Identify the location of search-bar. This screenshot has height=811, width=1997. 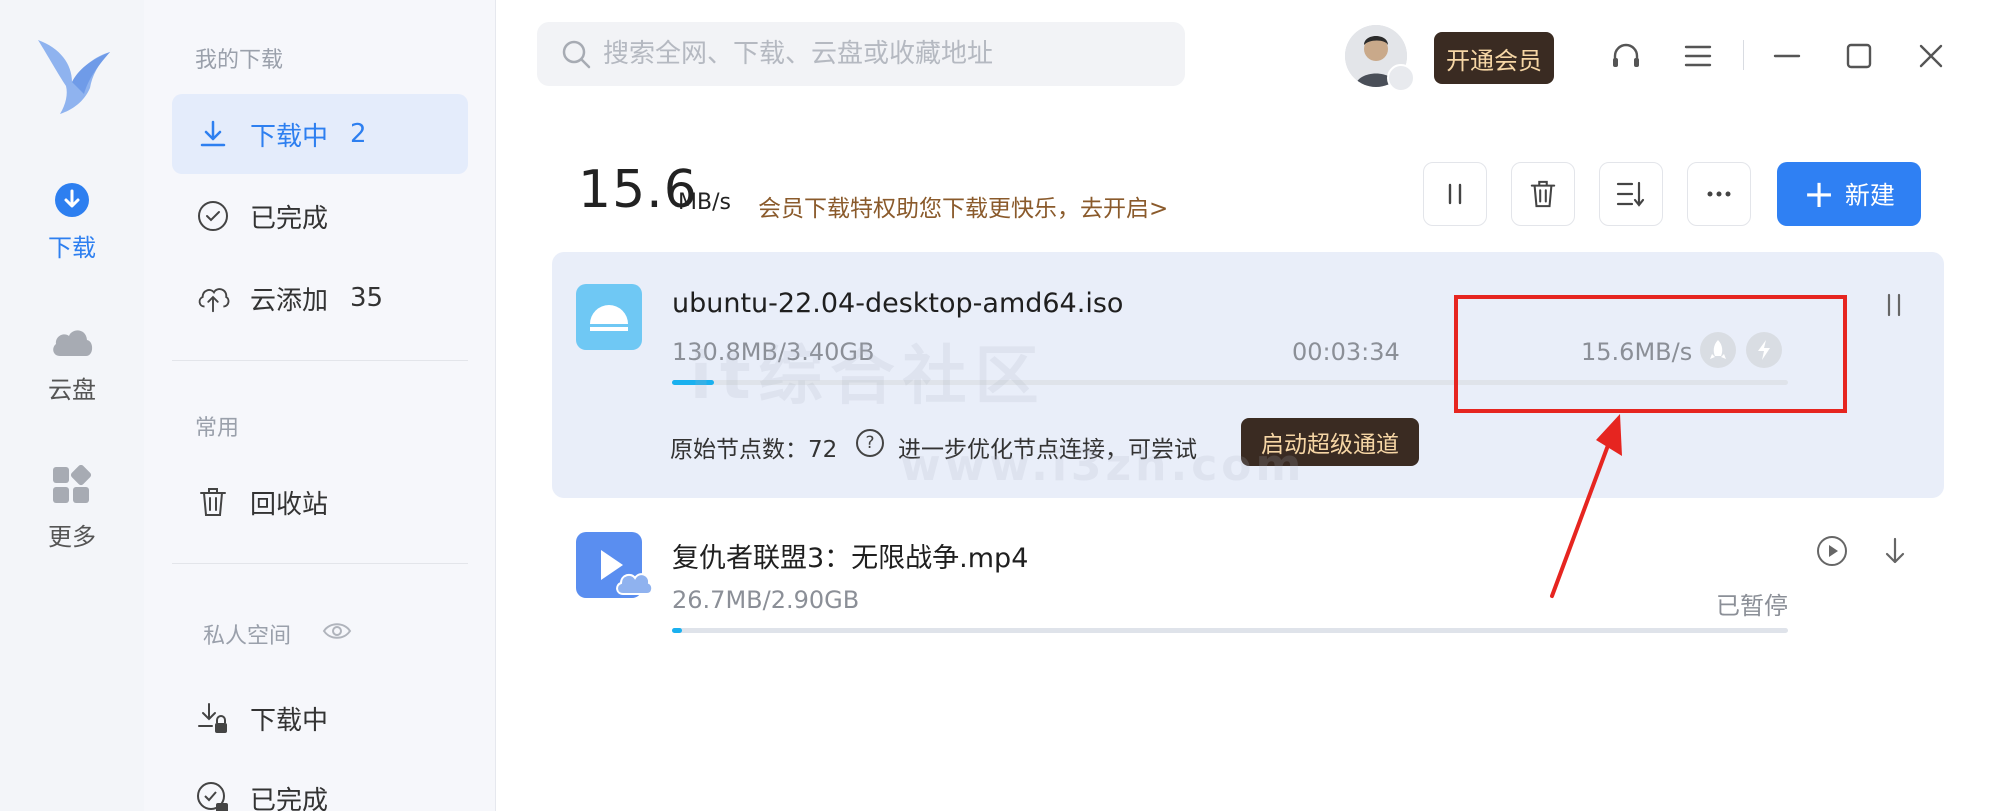
(861, 54).